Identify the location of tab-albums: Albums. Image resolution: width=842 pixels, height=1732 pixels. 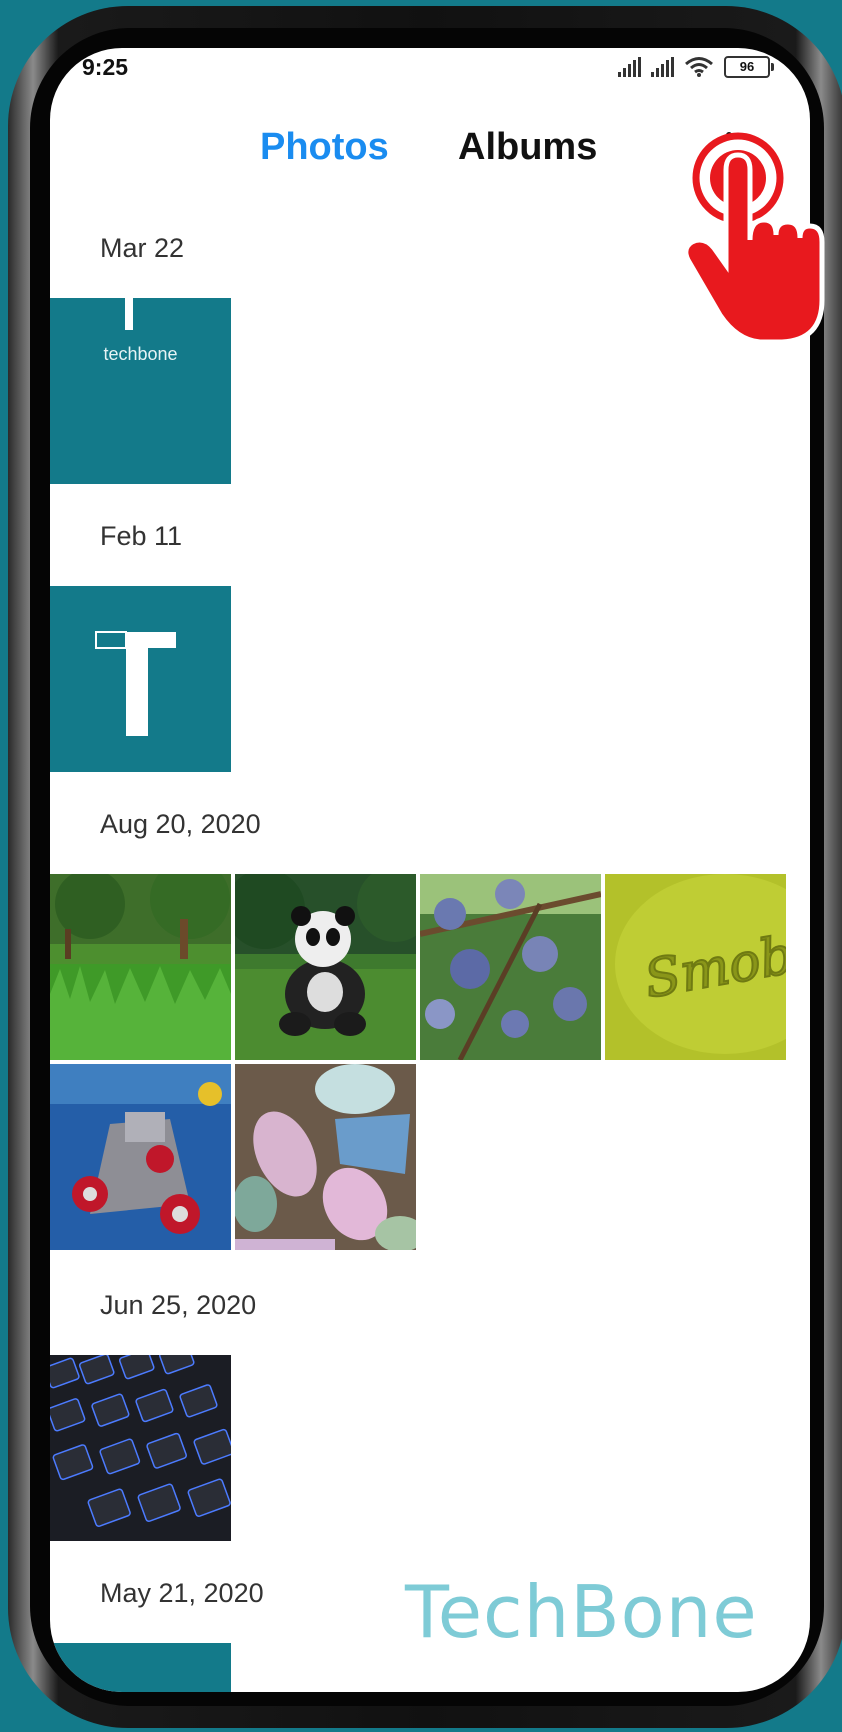
(527, 147).